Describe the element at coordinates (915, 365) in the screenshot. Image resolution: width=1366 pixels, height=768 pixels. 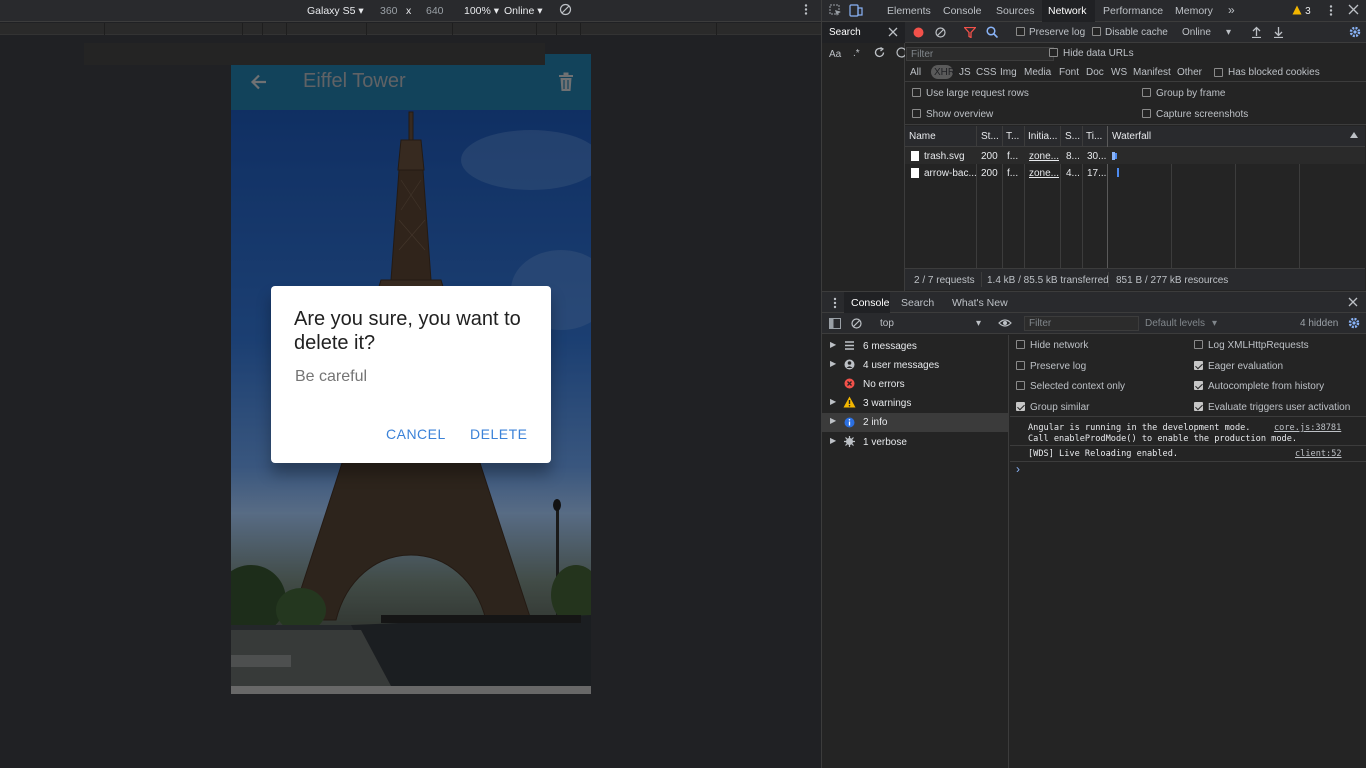
I see `sidebar-item-user-messages: ▶ 4 user messages` at that location.